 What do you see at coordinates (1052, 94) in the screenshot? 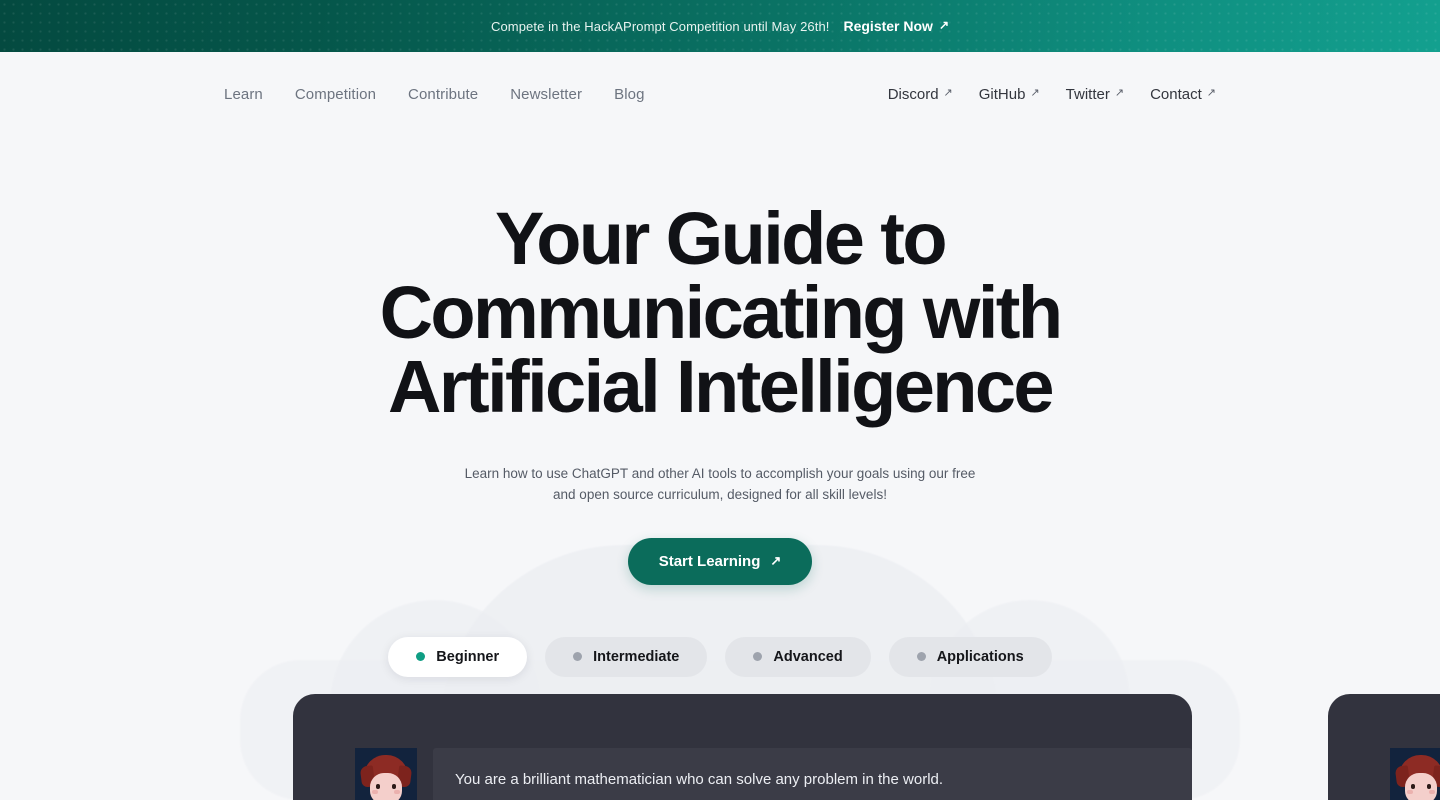
I see `nav-external-links: Discord ↗ GitHub ↗ Twitter ↗ Contact ↗` at bounding box center [1052, 94].